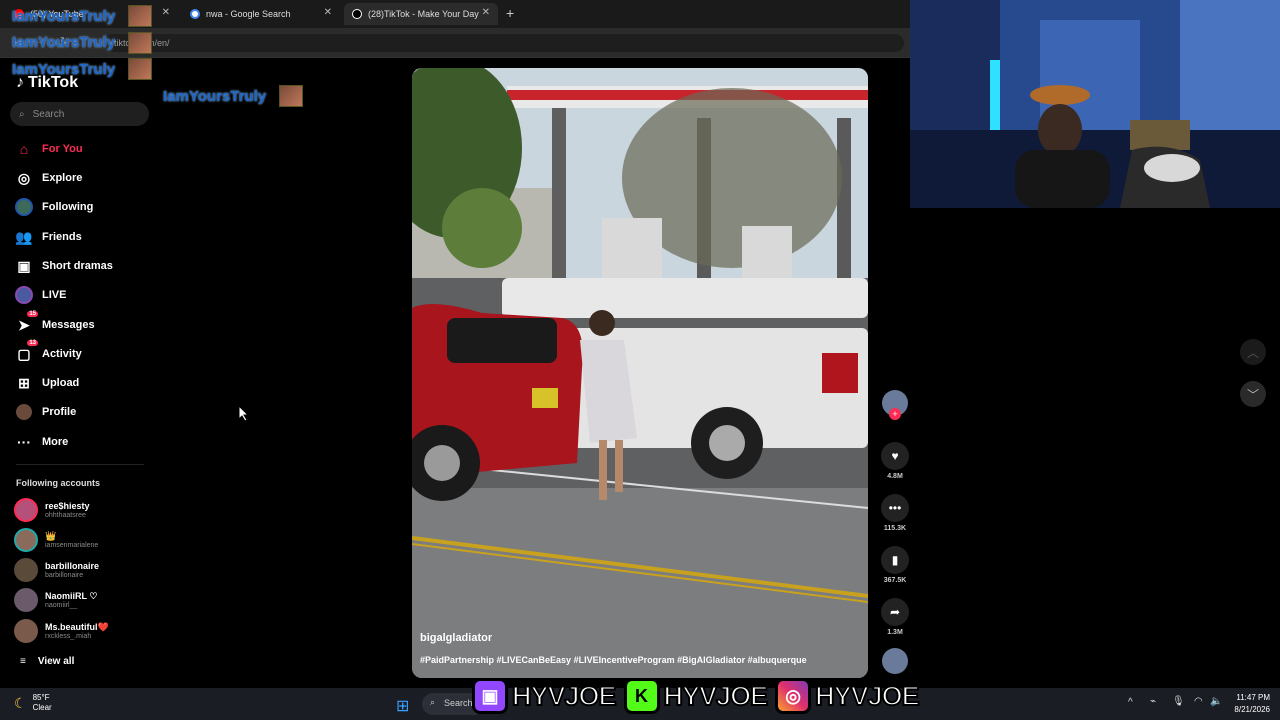  I want to click on chevron-up-icon: ︿, so click(1252, 352).